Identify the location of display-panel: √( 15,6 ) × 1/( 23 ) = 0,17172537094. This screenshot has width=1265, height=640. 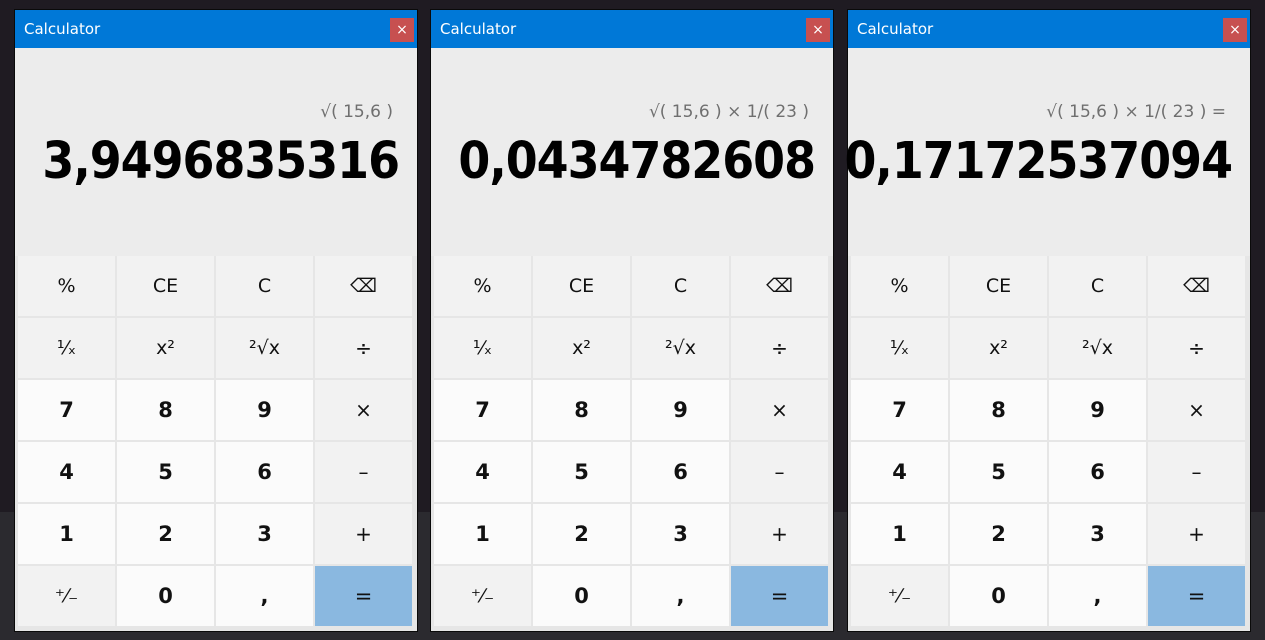
(1047, 152).